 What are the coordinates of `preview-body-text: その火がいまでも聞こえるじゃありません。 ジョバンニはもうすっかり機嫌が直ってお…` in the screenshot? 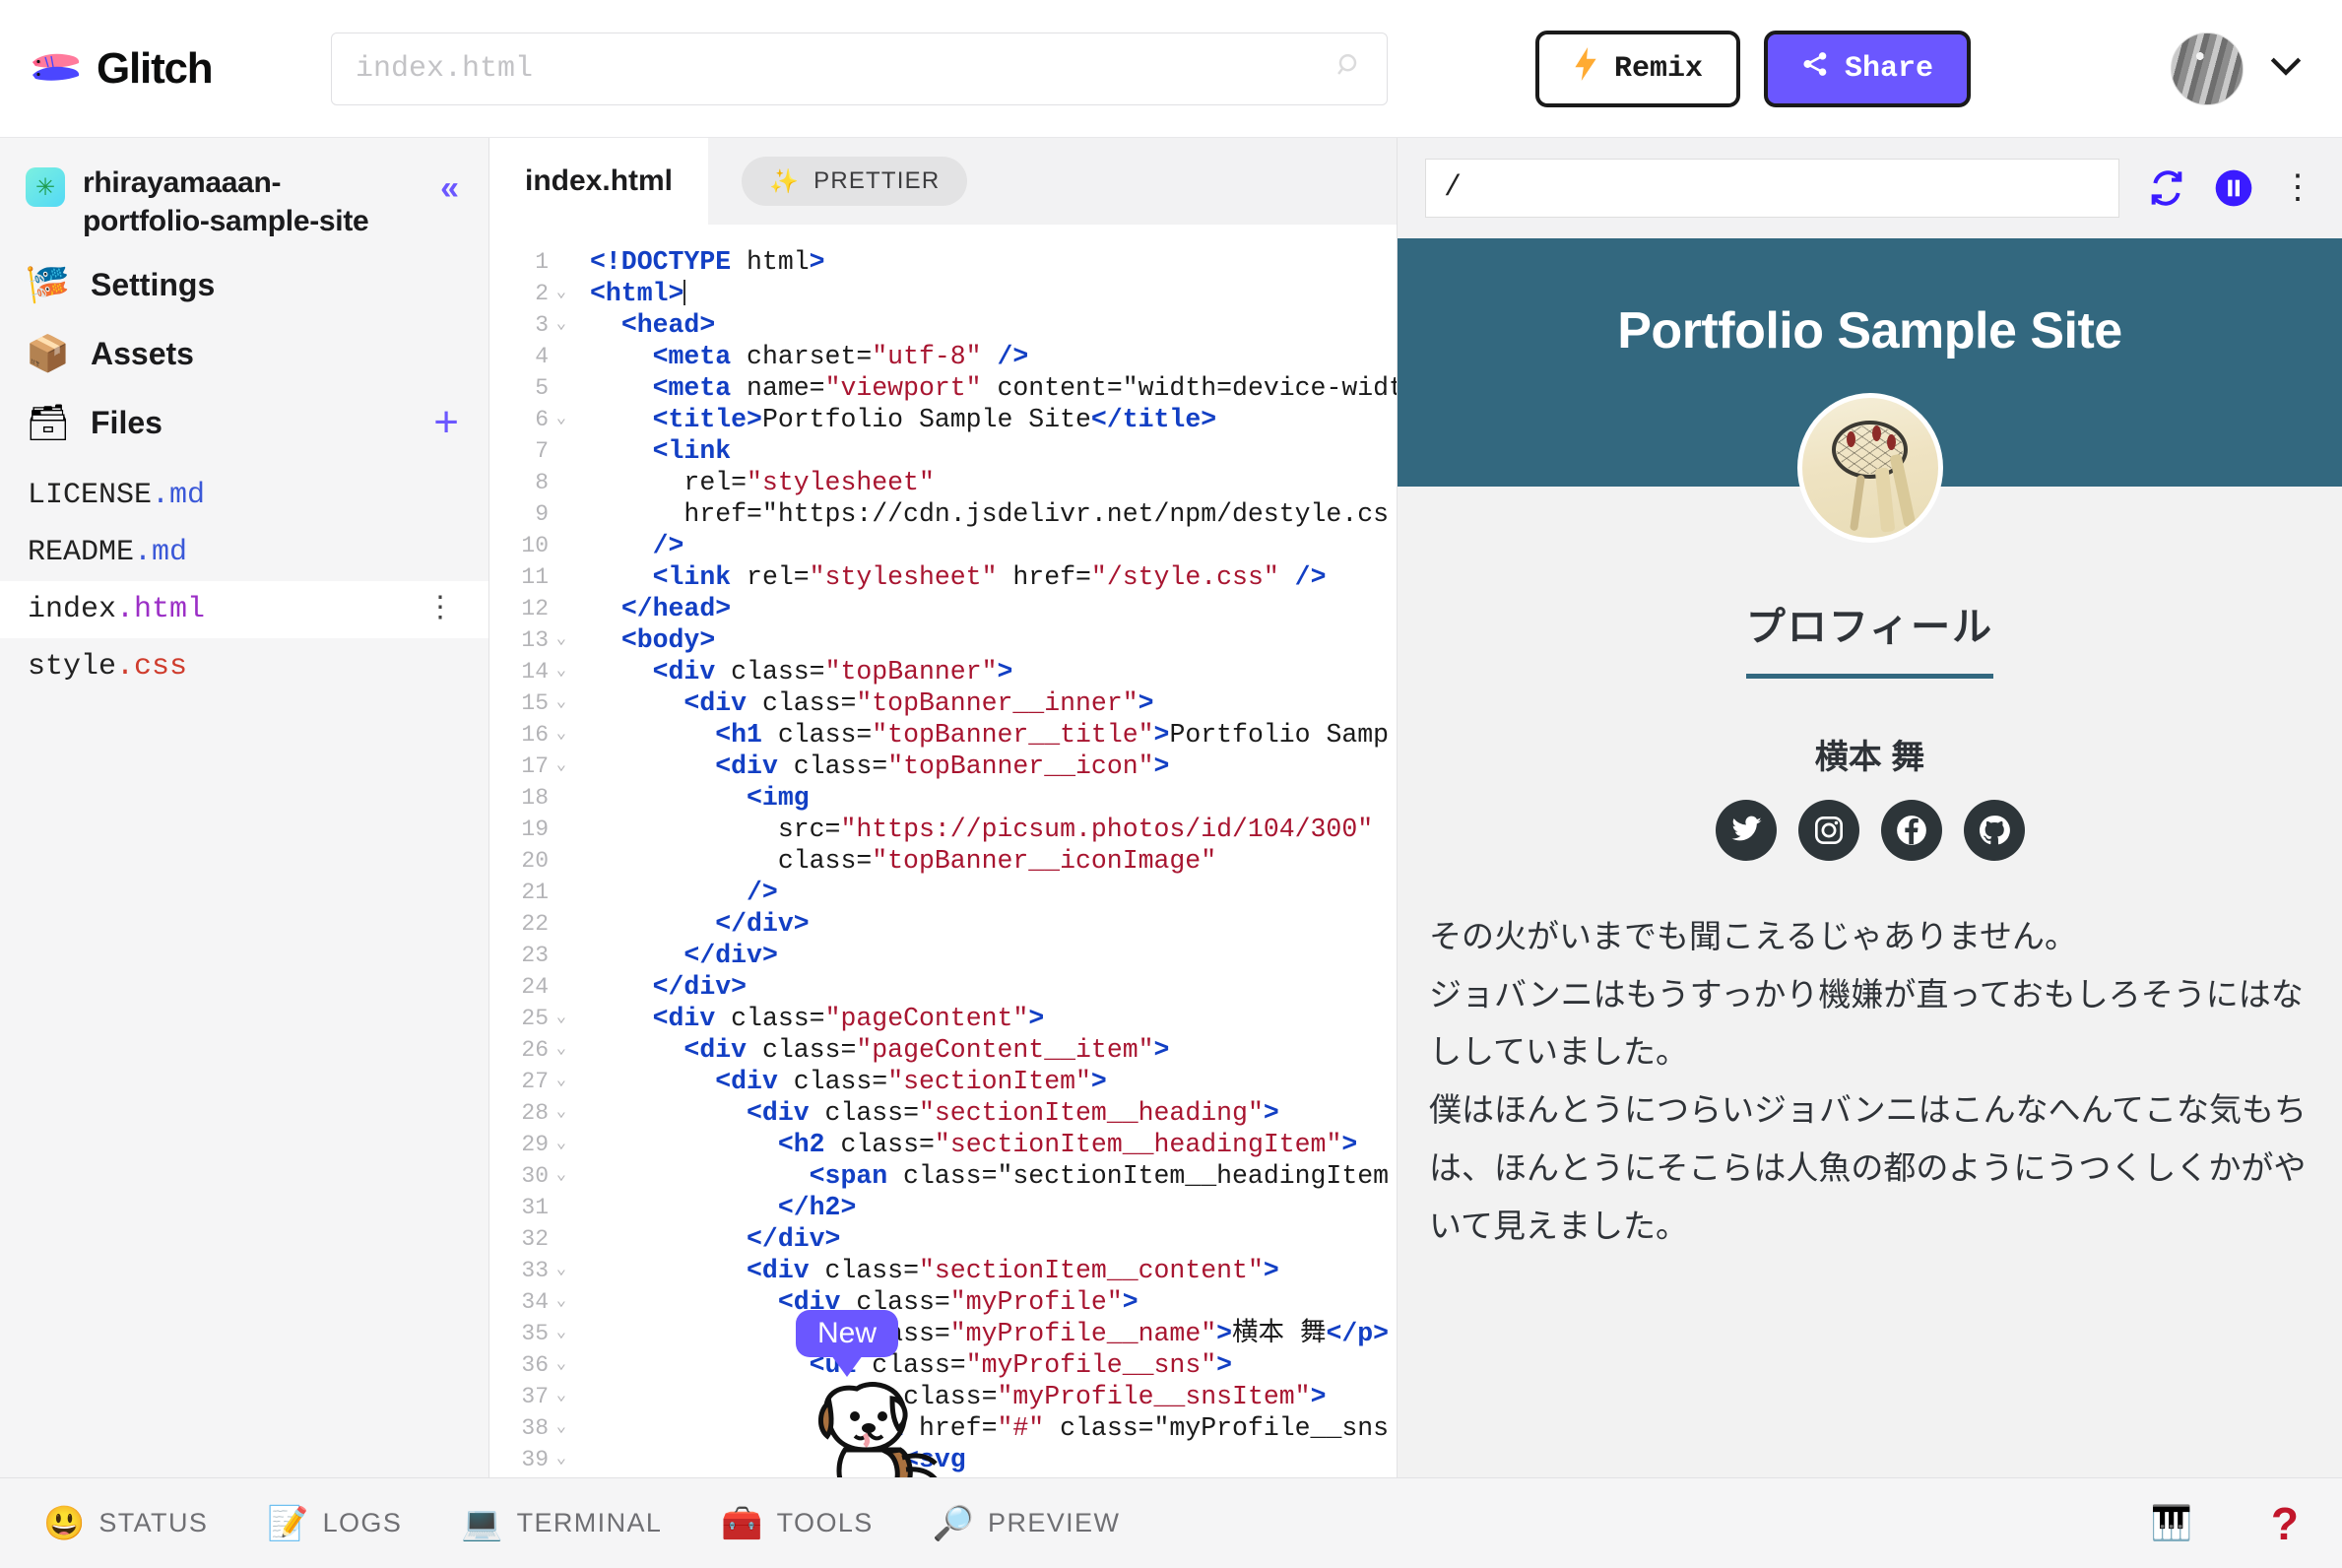 It's located at (1870, 1082).